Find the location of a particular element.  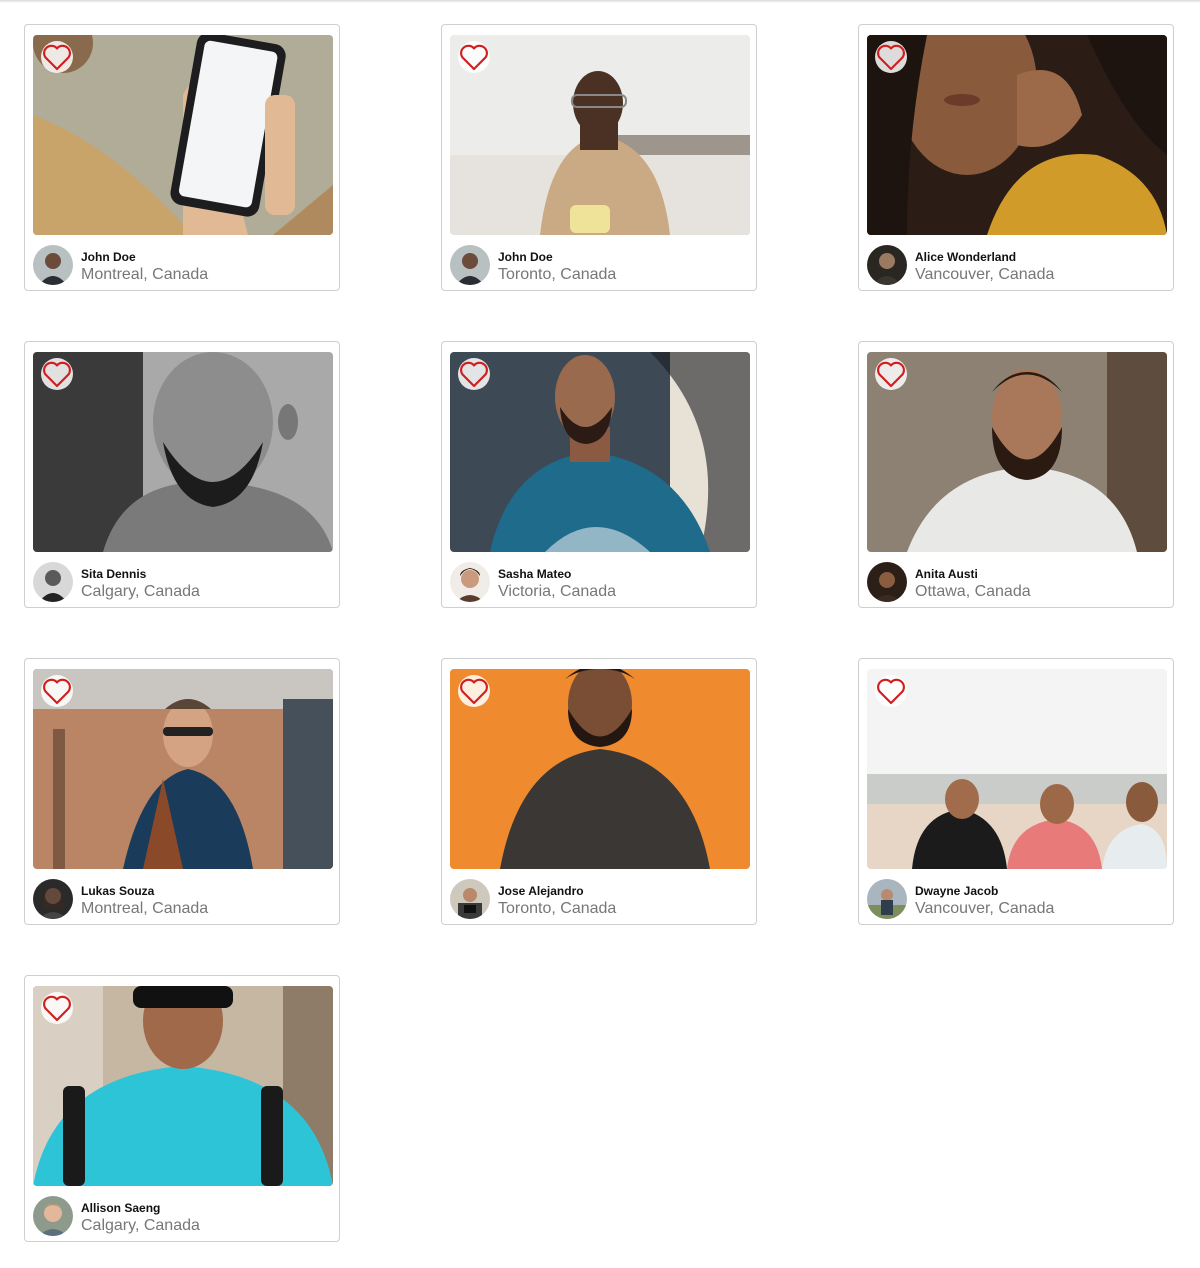

photo-man-blue-tshirt is located at coordinates (600, 452).